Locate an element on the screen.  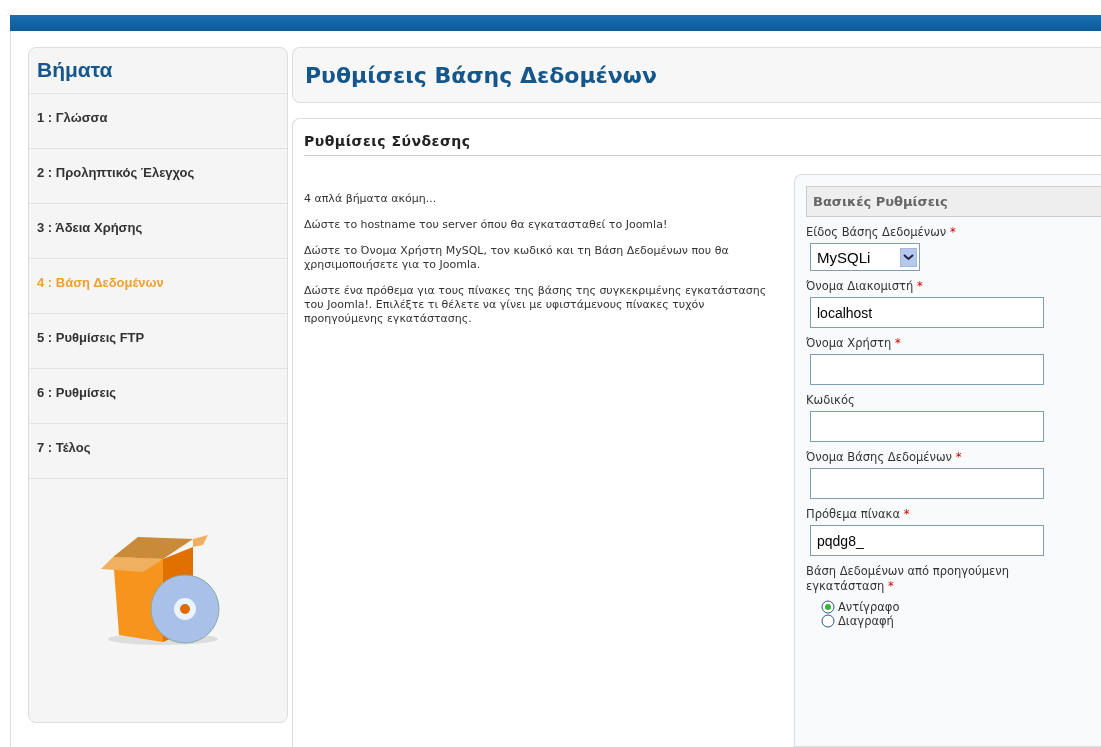
step-item: 5 : Ρυθμίσεις FTP is located at coordinates (158, 341).